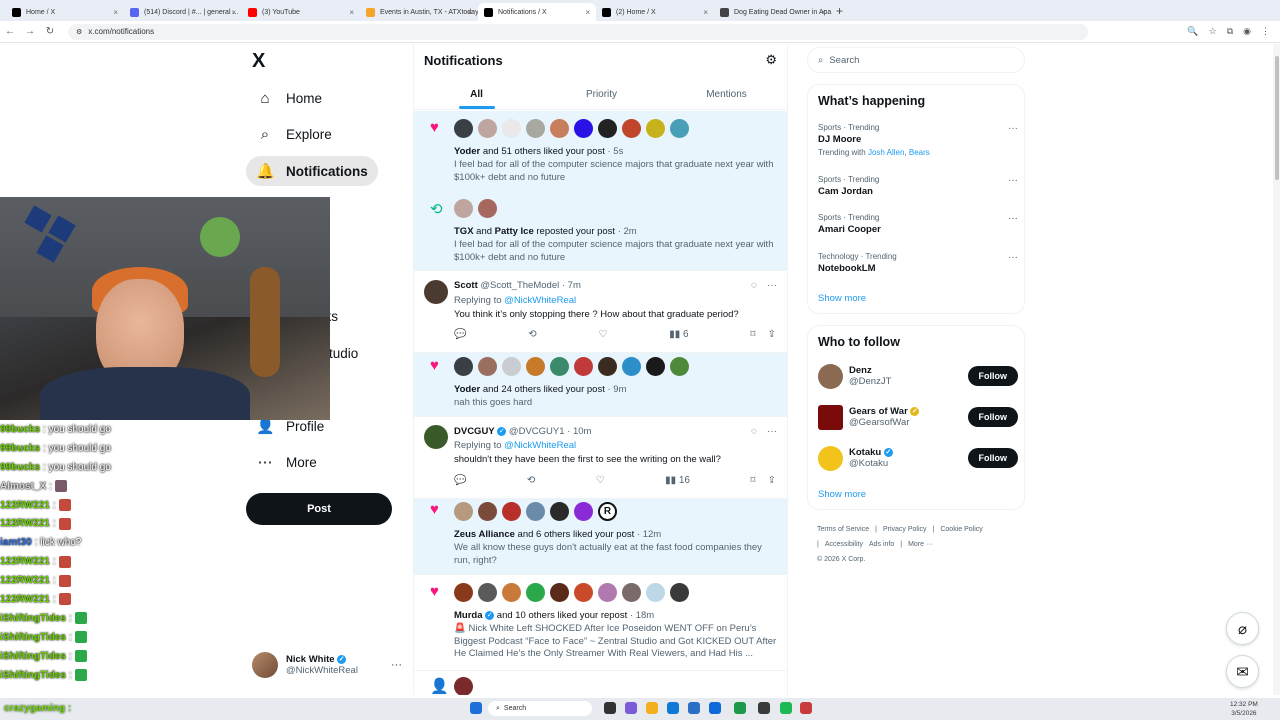  I want to click on follow-suggestion: Kotaku ✓ @Kotaku Follow, so click(918, 458).